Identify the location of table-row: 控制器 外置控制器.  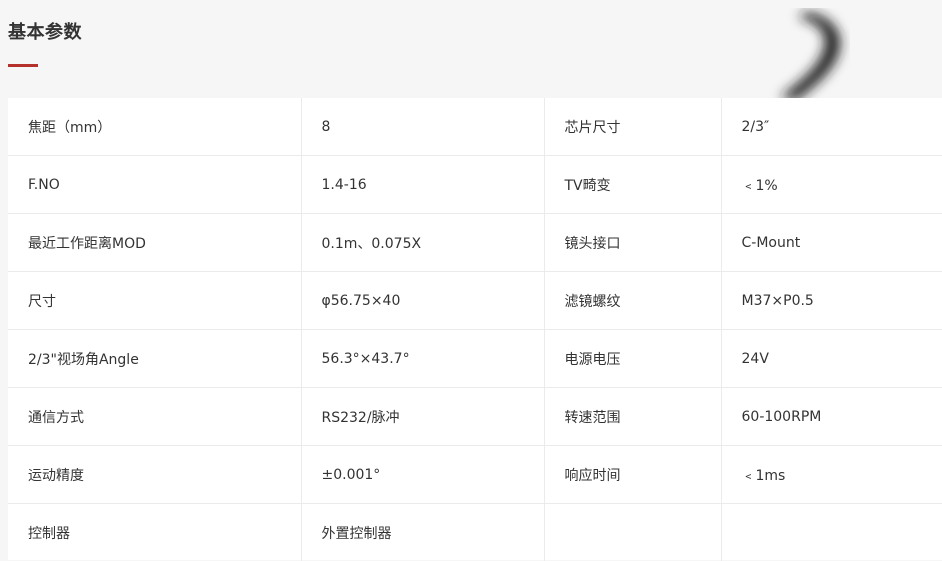
(475, 532).